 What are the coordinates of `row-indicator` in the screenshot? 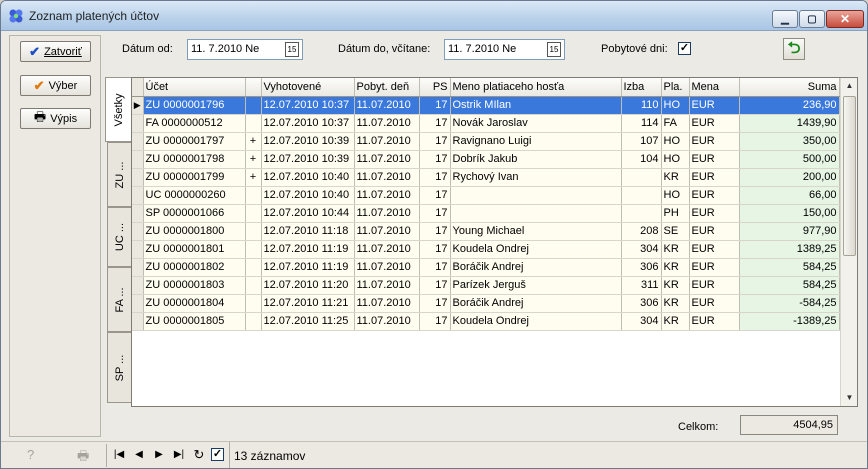 It's located at (138, 195).